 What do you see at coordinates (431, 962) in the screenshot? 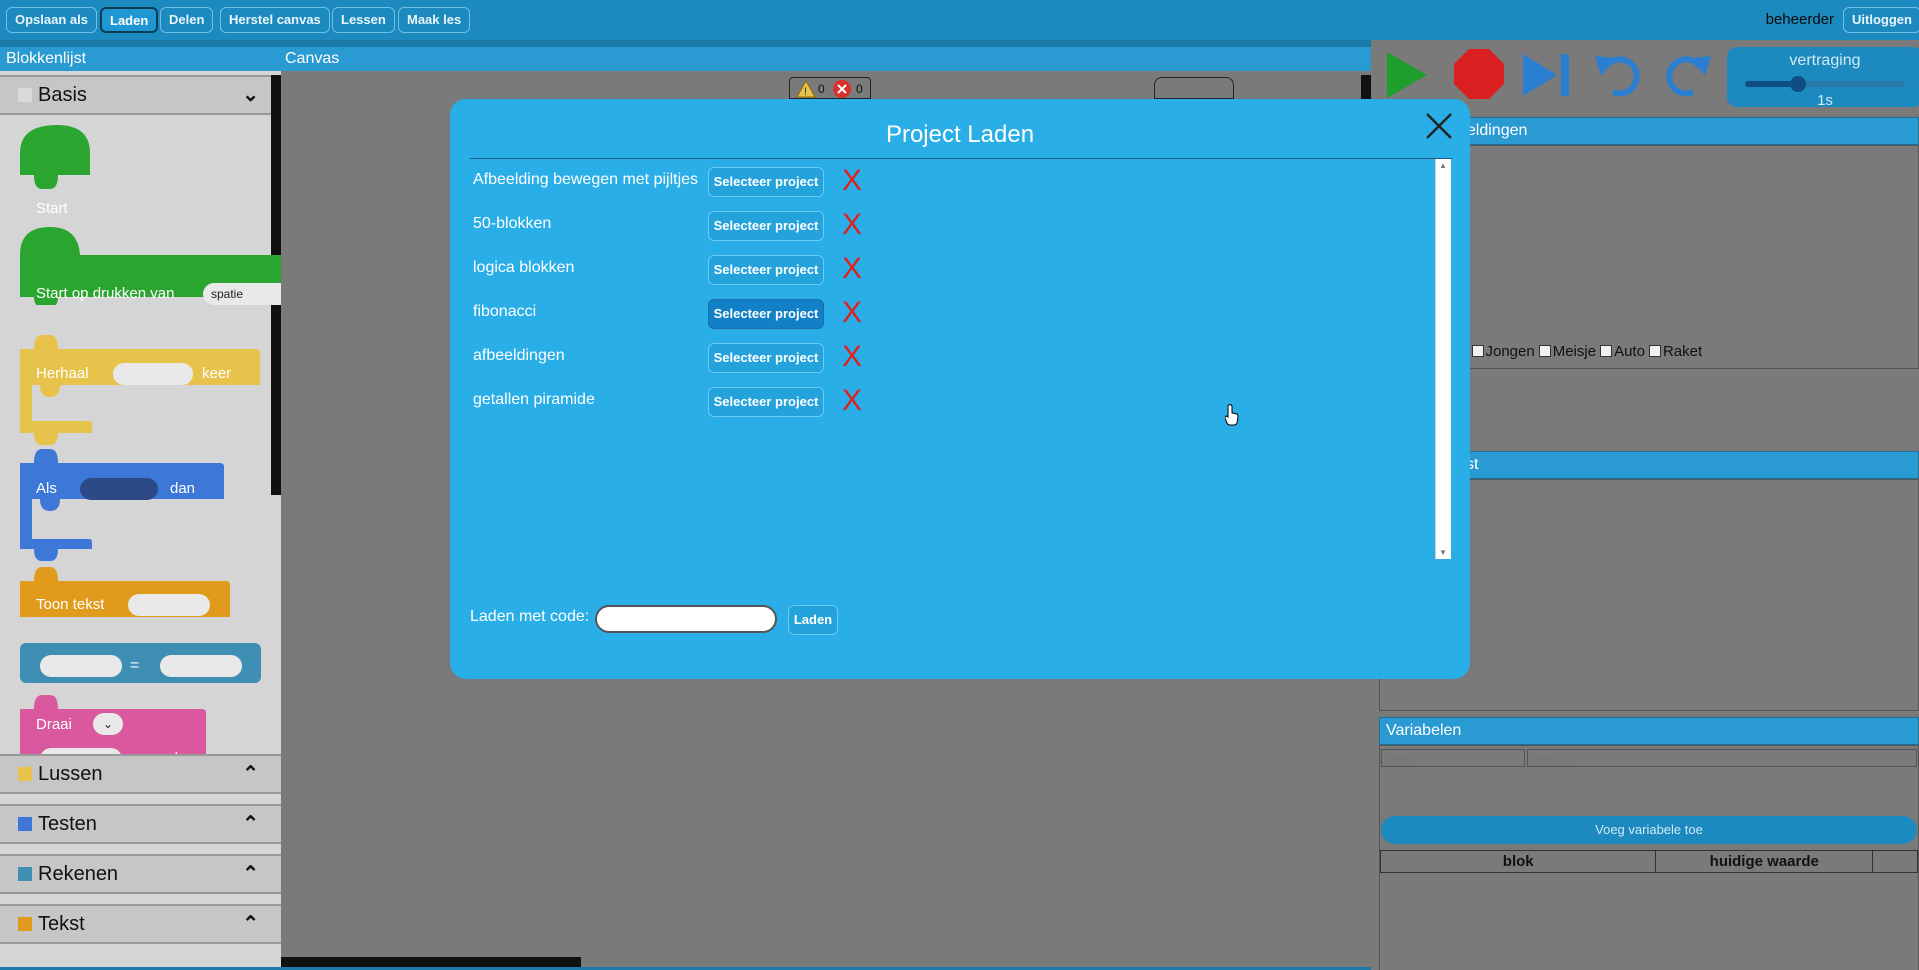
I see `canvas-horizontal-scrollbar` at bounding box center [431, 962].